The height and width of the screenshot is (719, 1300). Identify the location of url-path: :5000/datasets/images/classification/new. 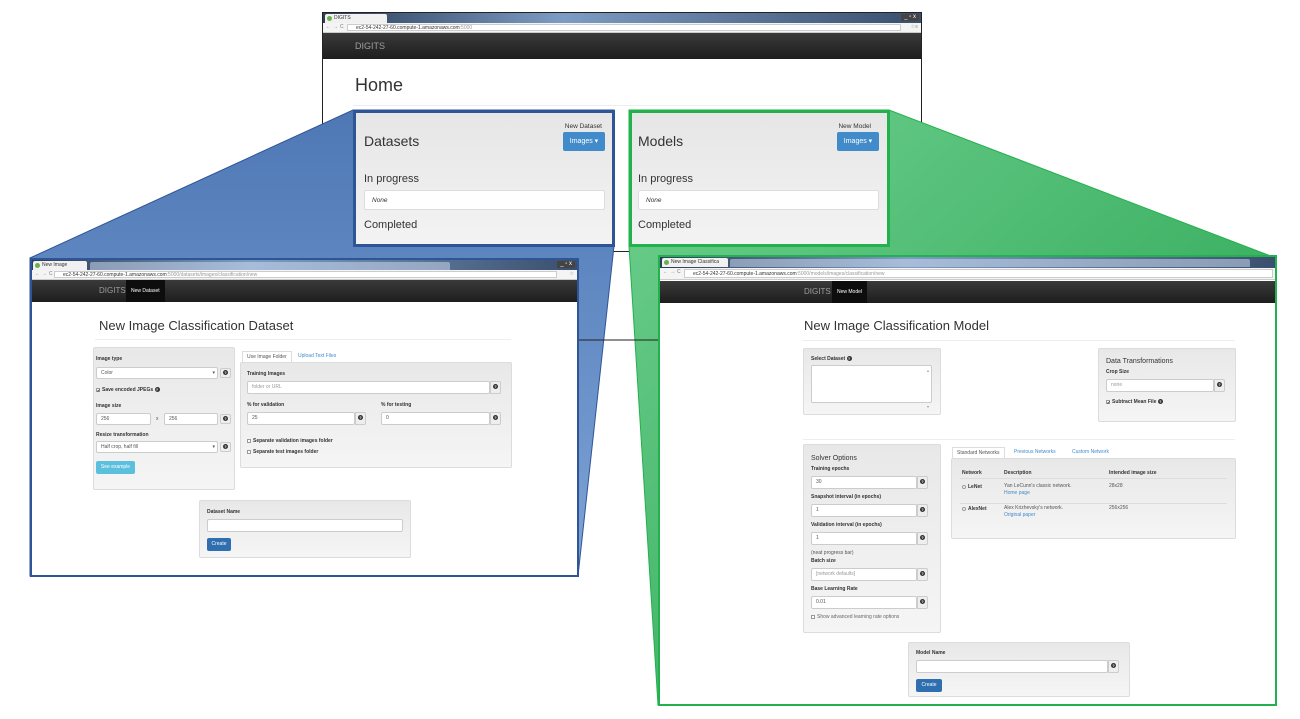
(212, 275).